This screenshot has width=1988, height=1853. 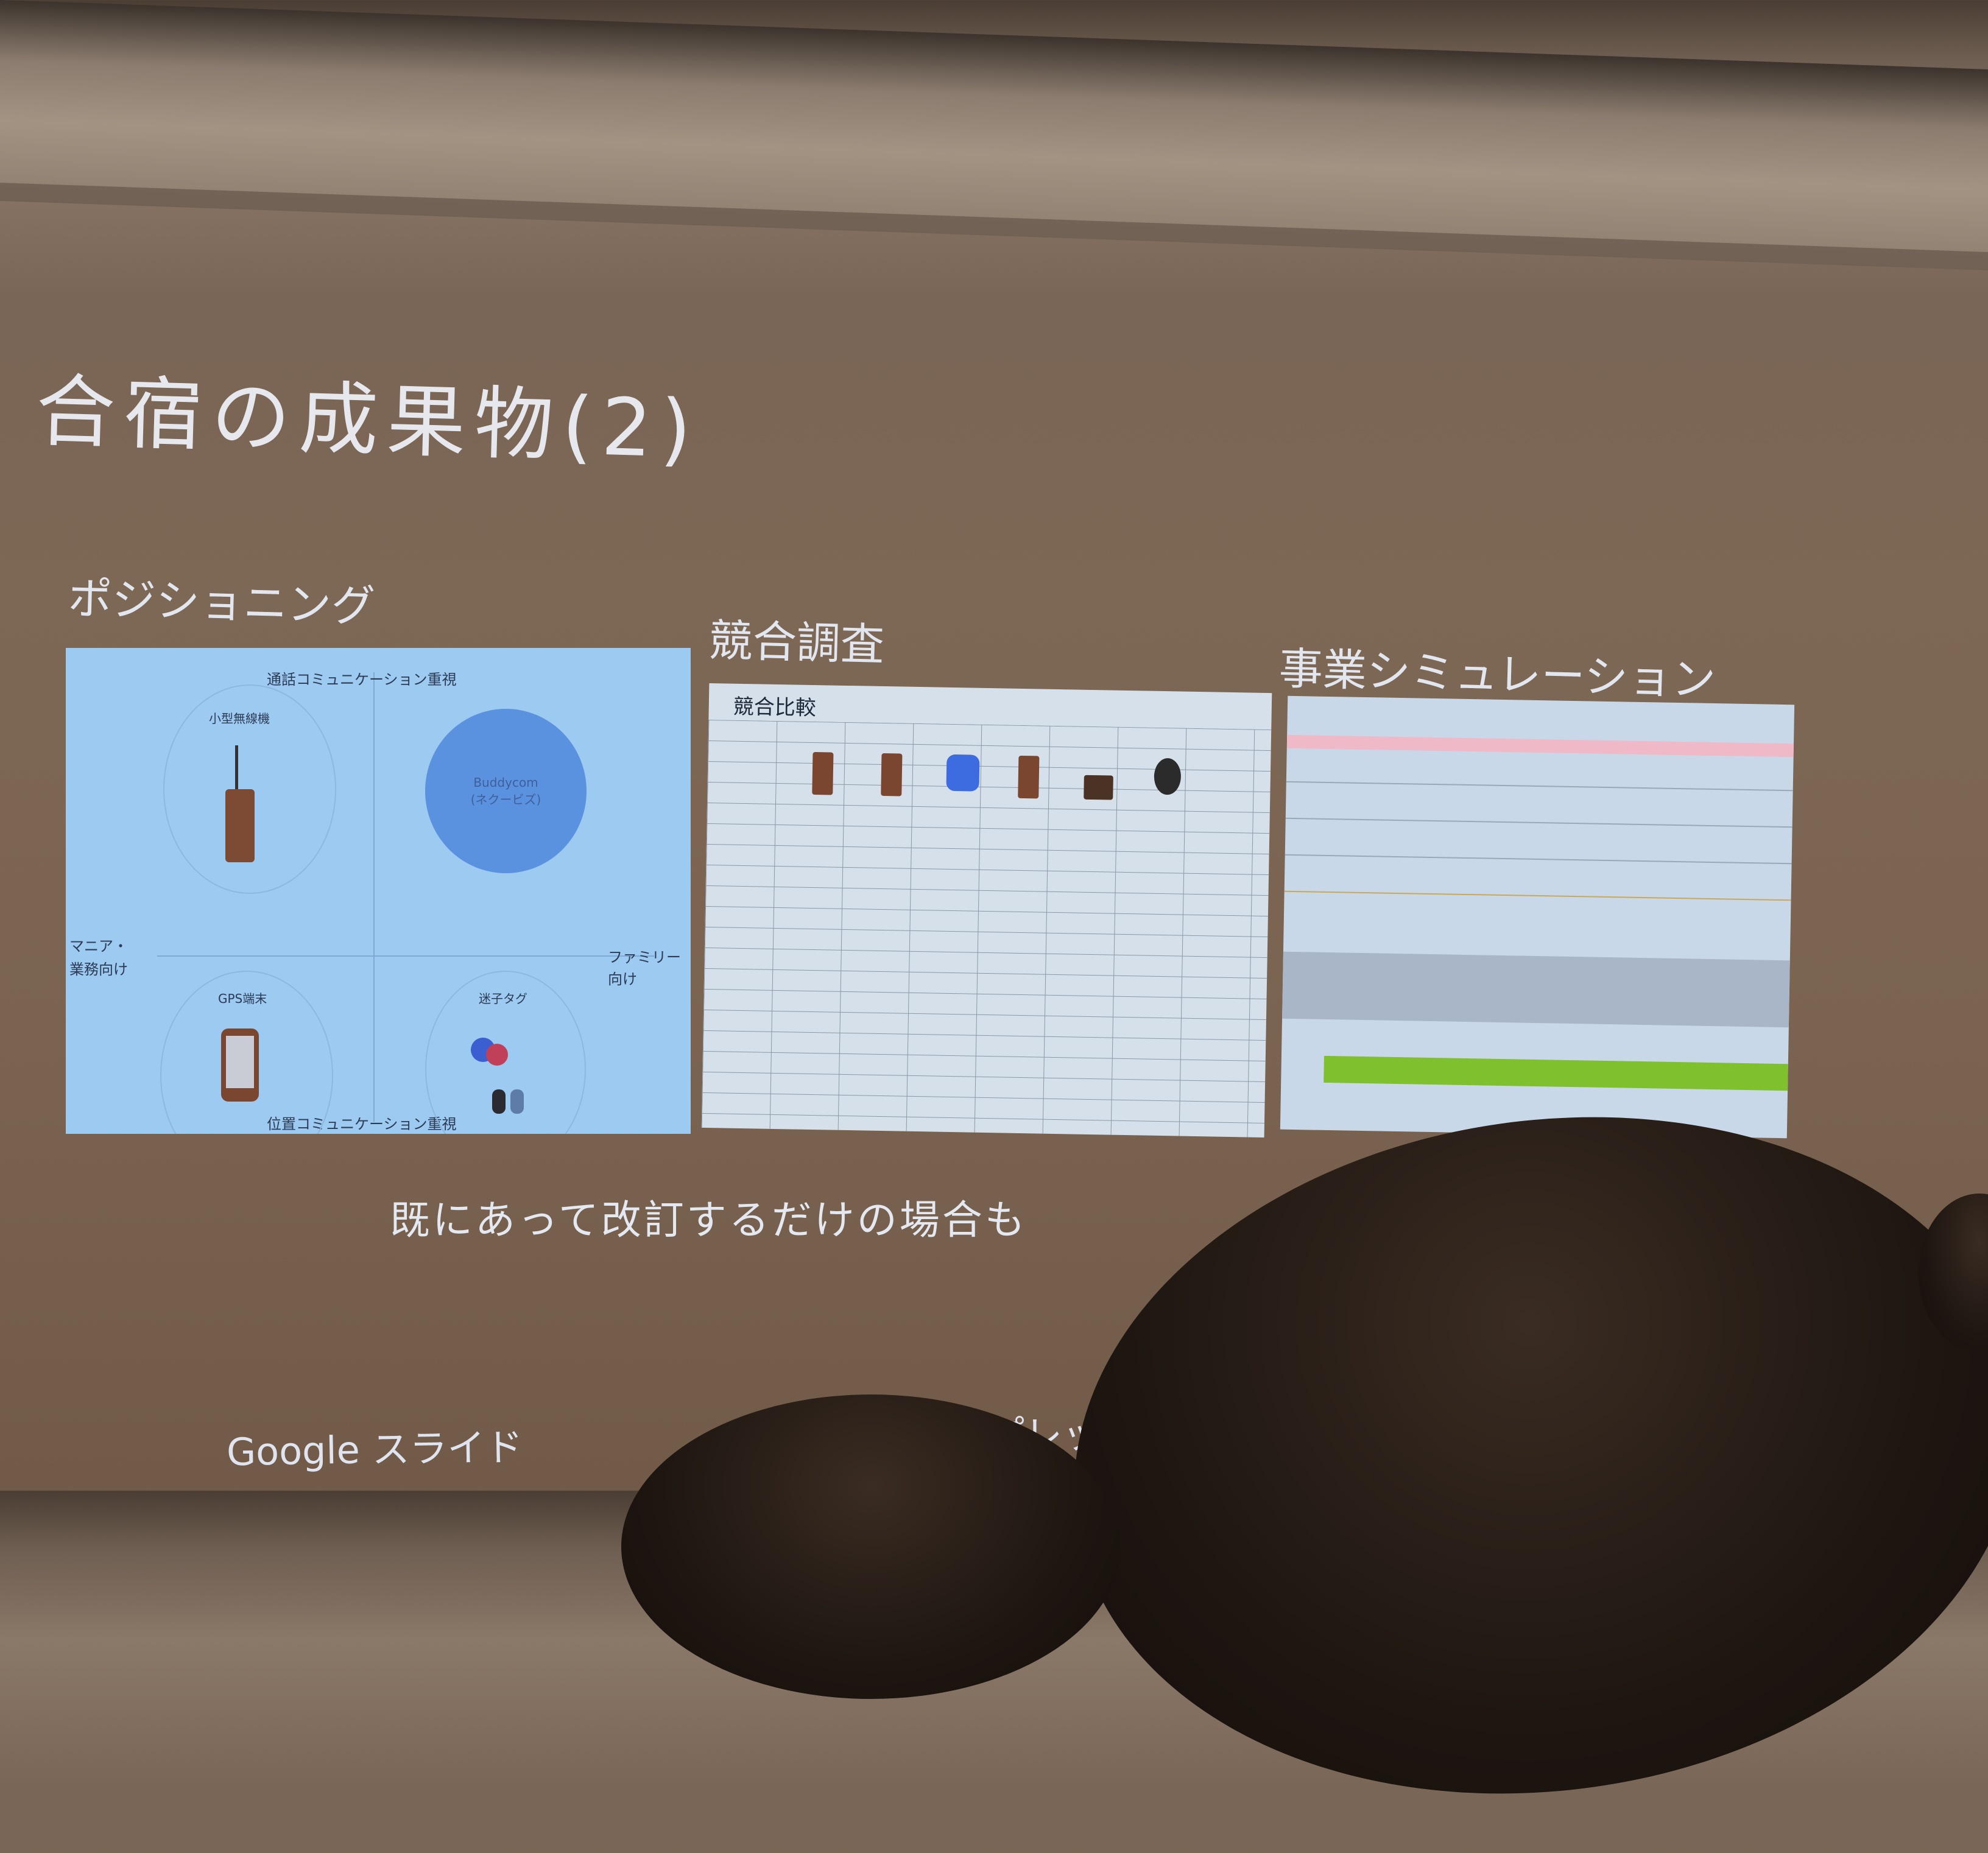 I want to click on green-bar, so click(x=1556, y=1073).